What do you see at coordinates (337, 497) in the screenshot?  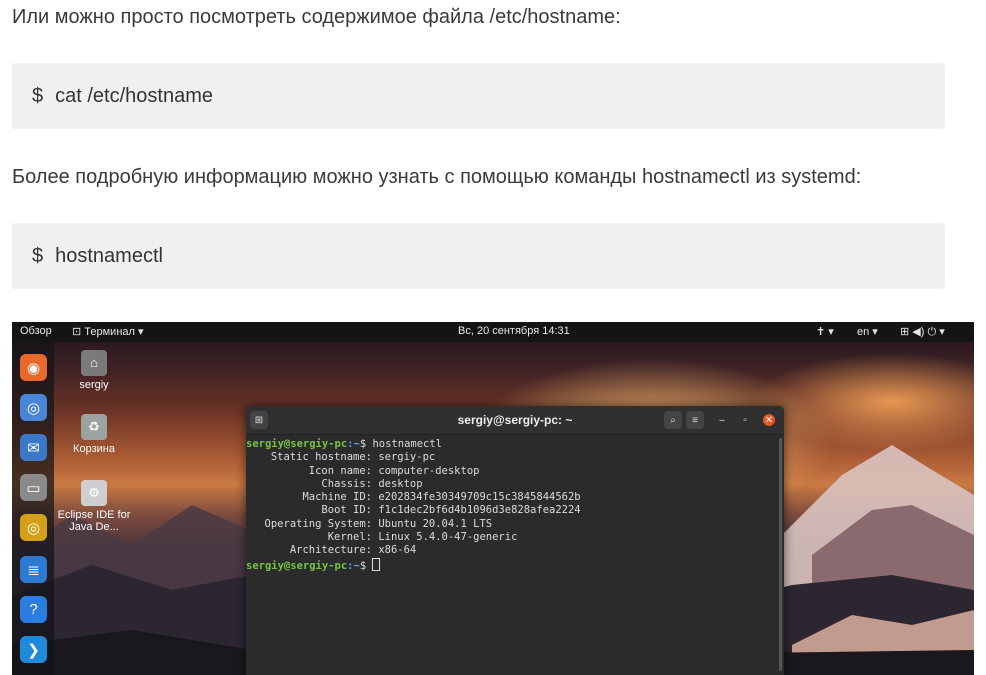 I see `row-key: Machine ID:` at bounding box center [337, 497].